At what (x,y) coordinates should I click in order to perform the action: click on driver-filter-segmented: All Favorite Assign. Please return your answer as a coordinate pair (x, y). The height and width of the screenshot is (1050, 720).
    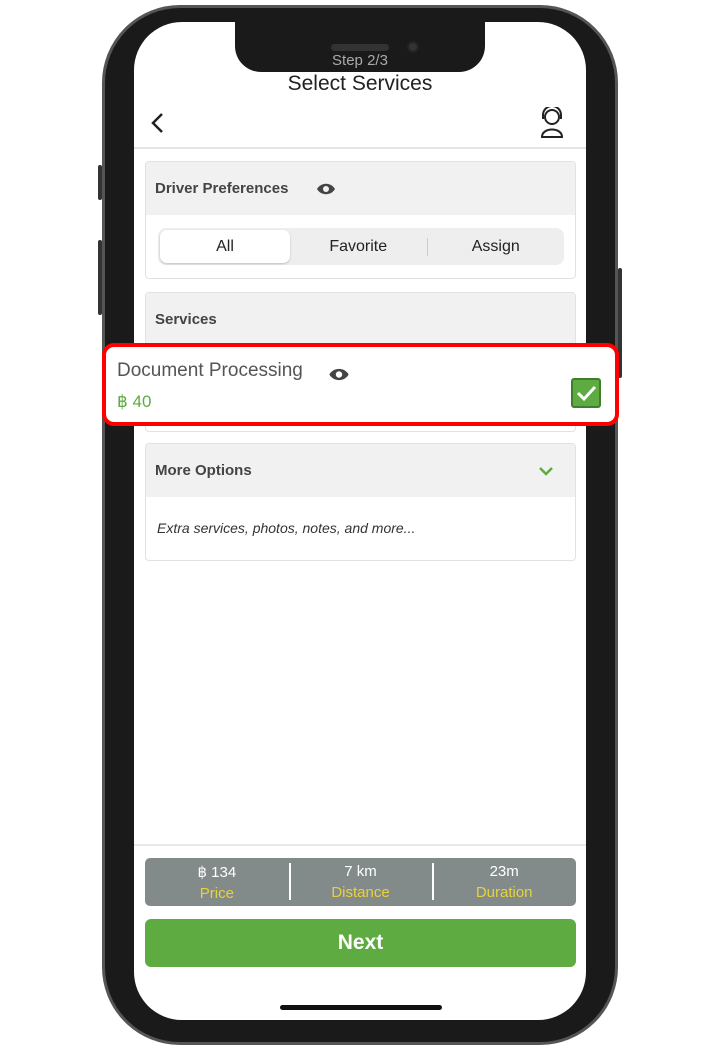
    Looking at the image, I should click on (361, 246).